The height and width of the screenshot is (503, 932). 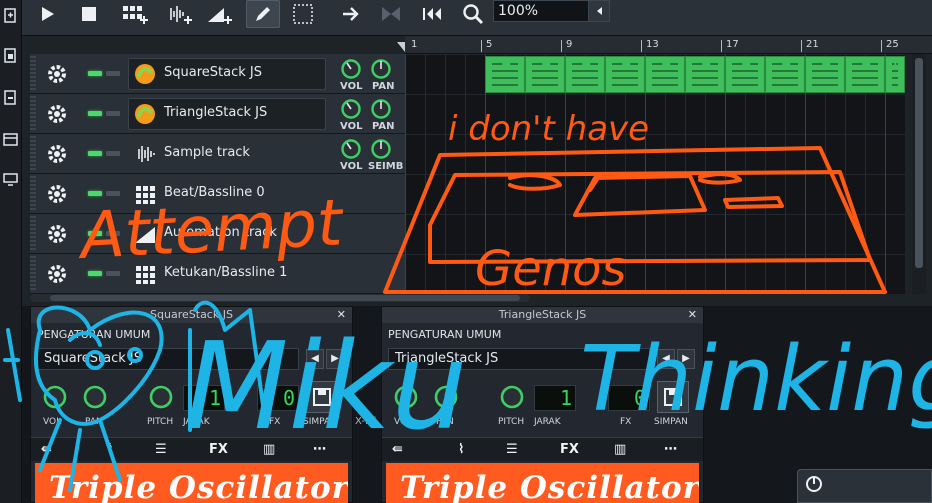 What do you see at coordinates (263, 14) in the screenshot?
I see `draw-mode-button` at bounding box center [263, 14].